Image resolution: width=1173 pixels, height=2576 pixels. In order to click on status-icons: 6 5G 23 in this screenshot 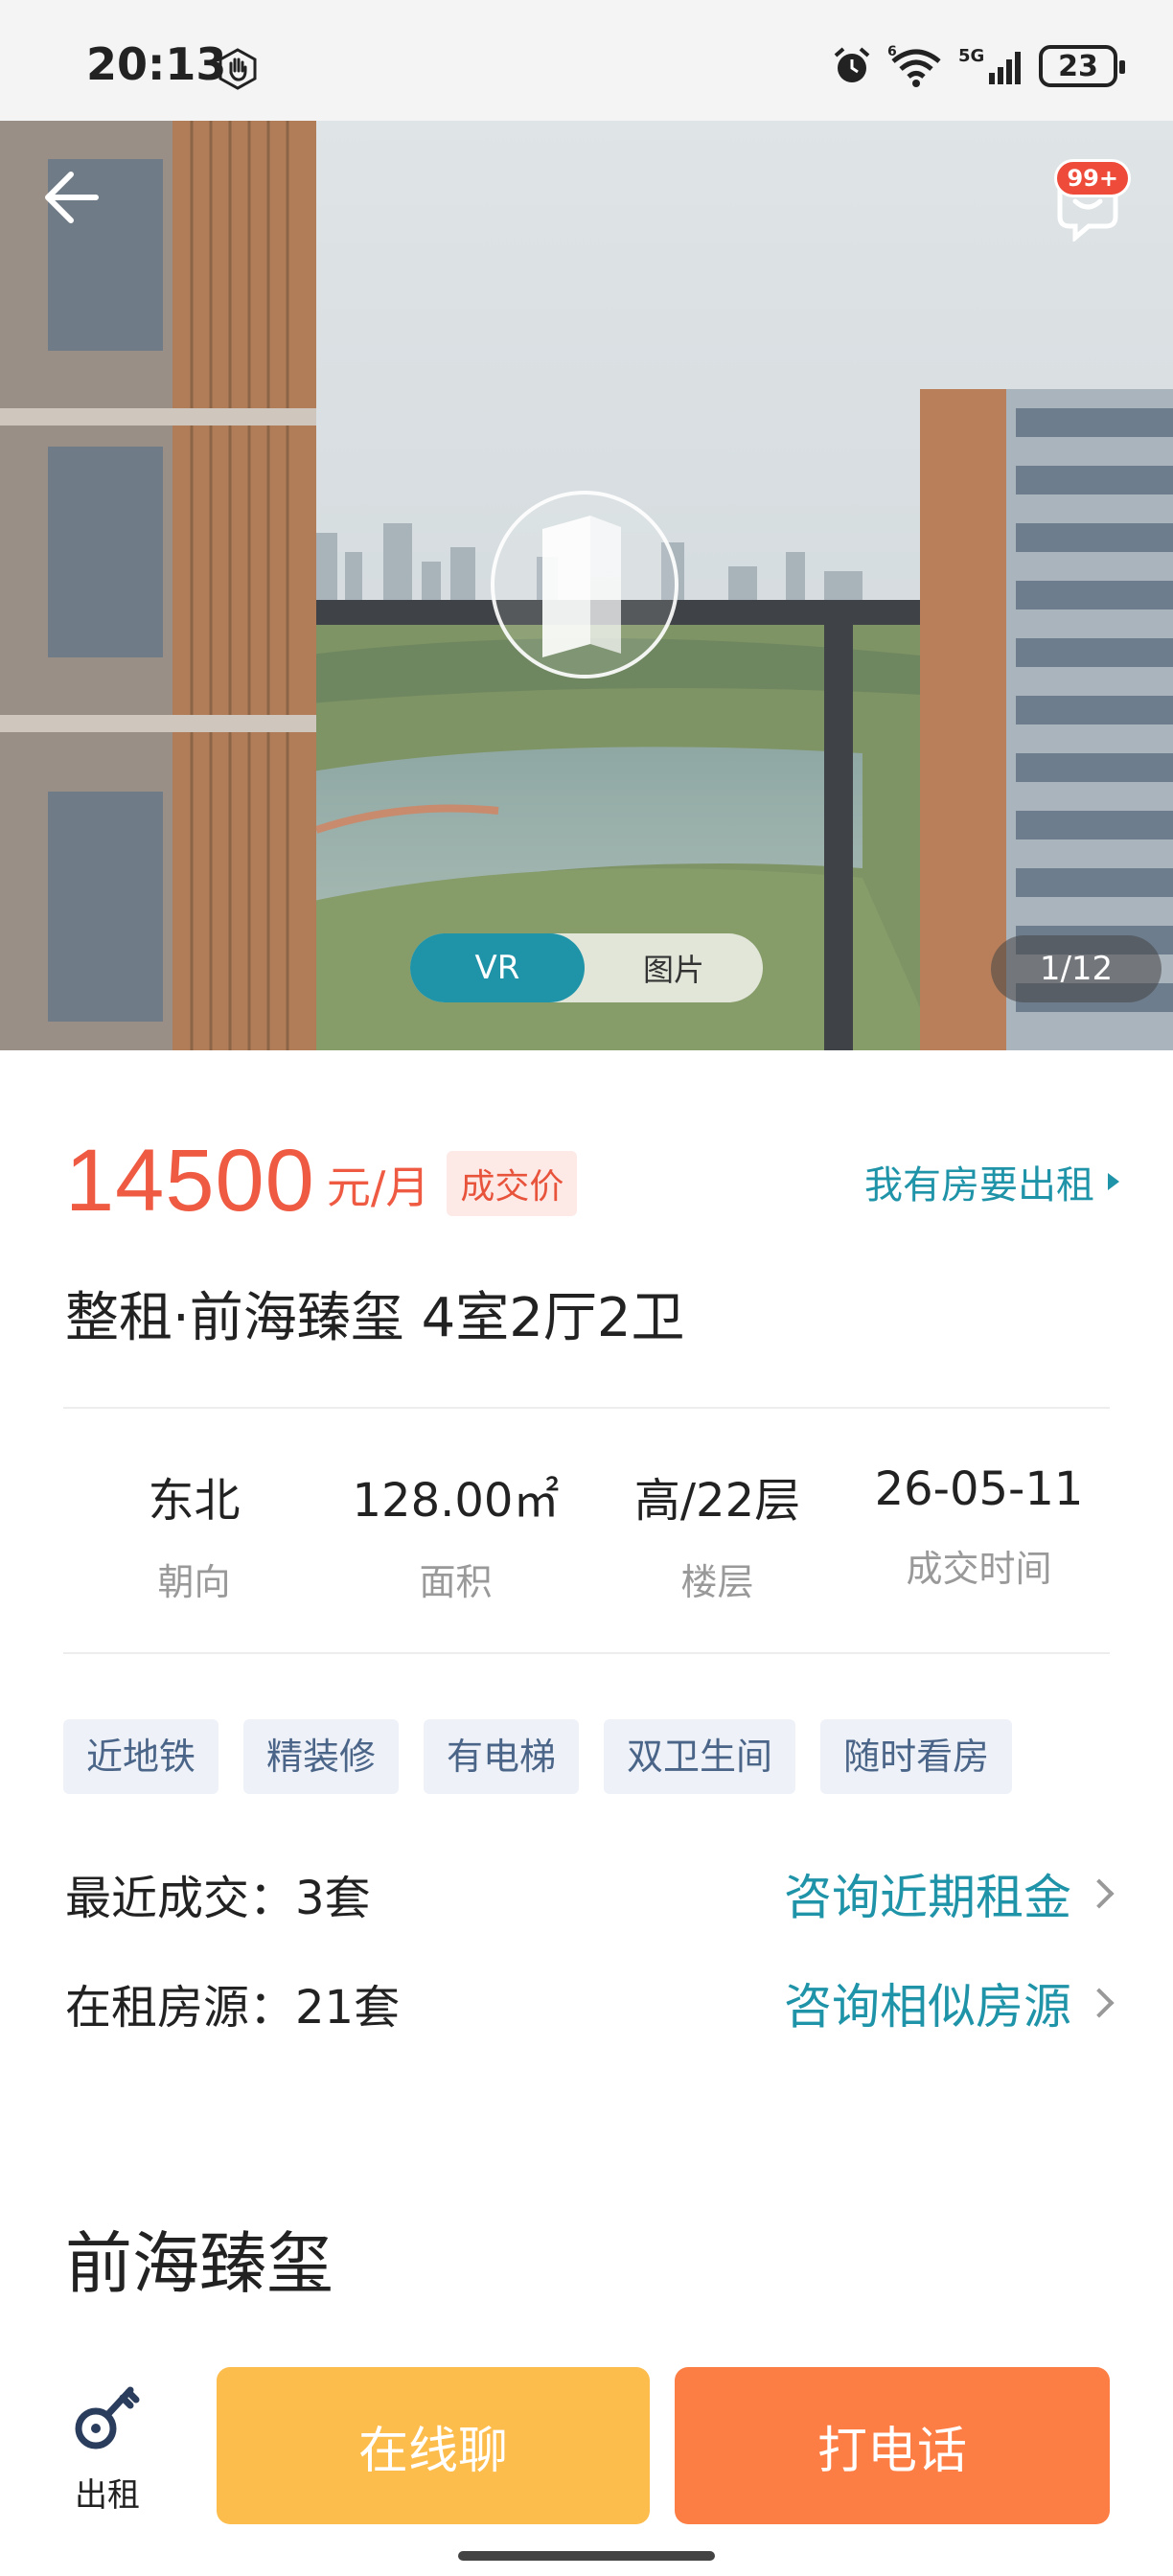, I will do `click(977, 66)`.